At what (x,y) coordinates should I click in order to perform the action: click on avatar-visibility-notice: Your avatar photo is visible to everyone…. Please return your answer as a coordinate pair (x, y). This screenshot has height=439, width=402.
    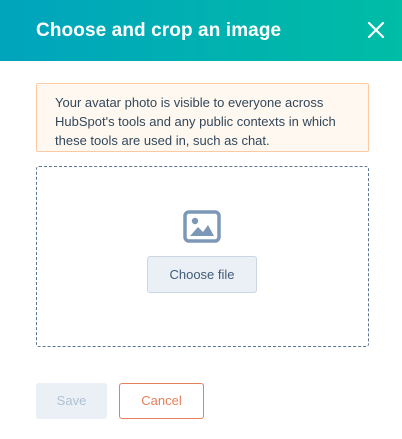
    Looking at the image, I should click on (202, 117).